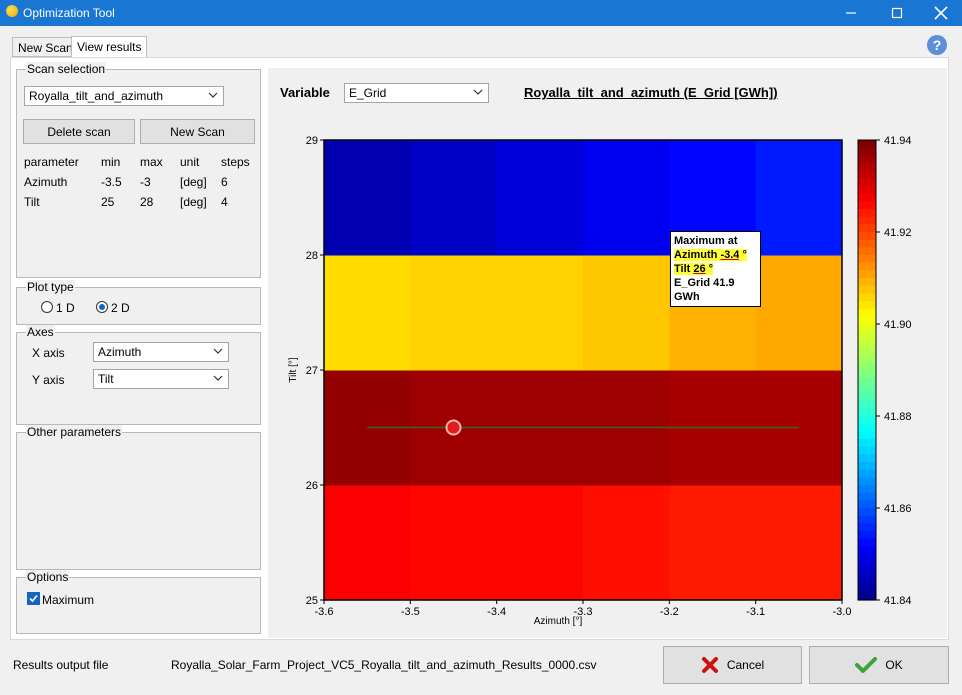 The image size is (962, 695). Describe the element at coordinates (111, 162) in the screenshot. I see `param-header-min: min` at that location.